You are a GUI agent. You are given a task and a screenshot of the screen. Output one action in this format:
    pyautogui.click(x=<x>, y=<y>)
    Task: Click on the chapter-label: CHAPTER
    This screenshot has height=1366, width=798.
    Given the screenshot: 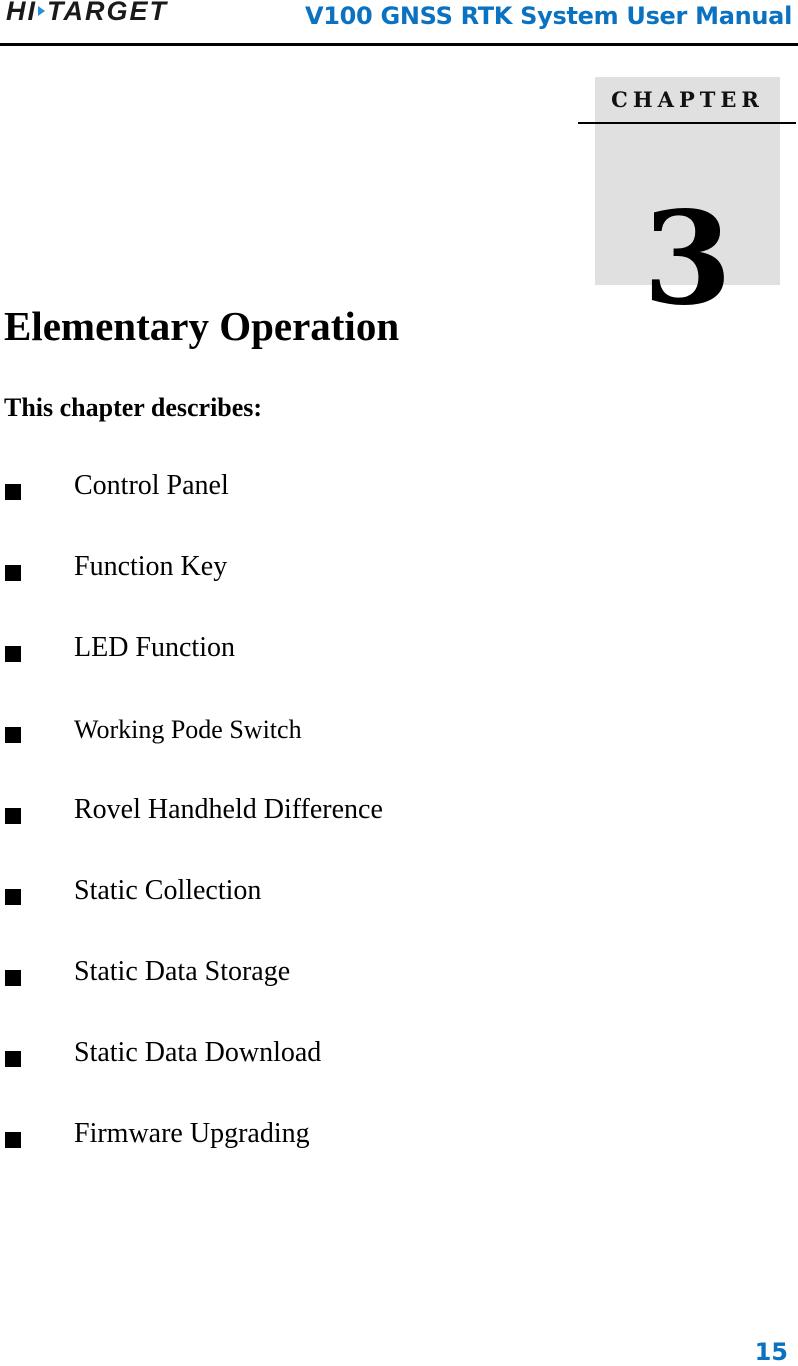 What is the action you would take?
    pyautogui.click(x=687, y=99)
    